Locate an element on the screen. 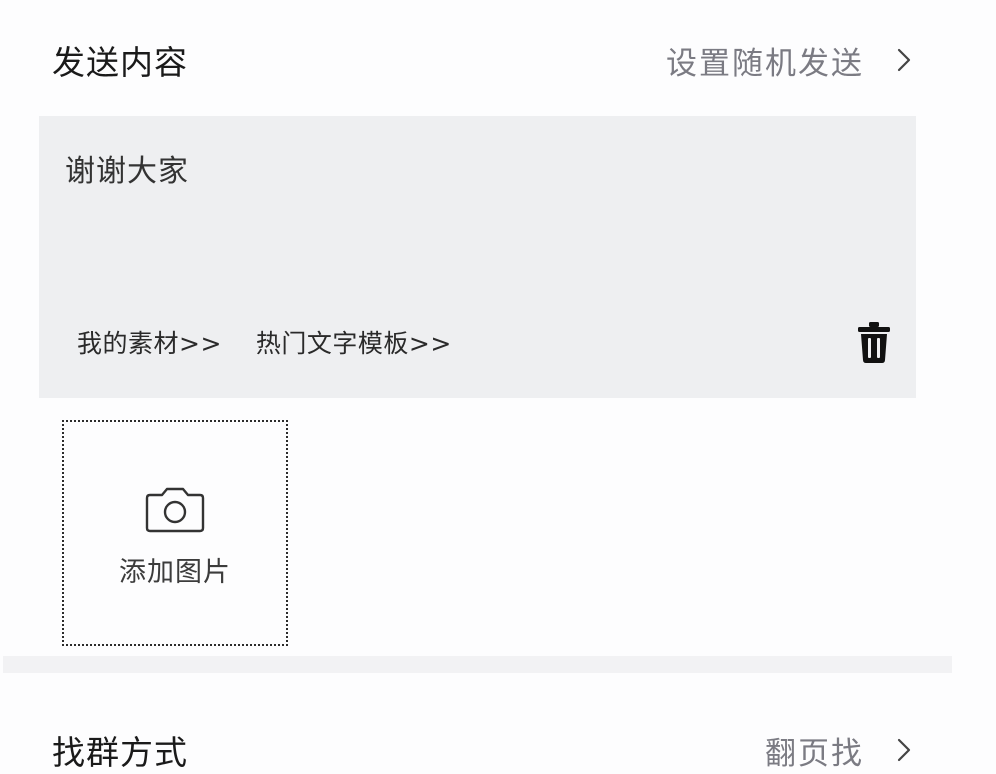 The image size is (996, 774). find-group-title: 找群方式 is located at coordinates (120, 752).